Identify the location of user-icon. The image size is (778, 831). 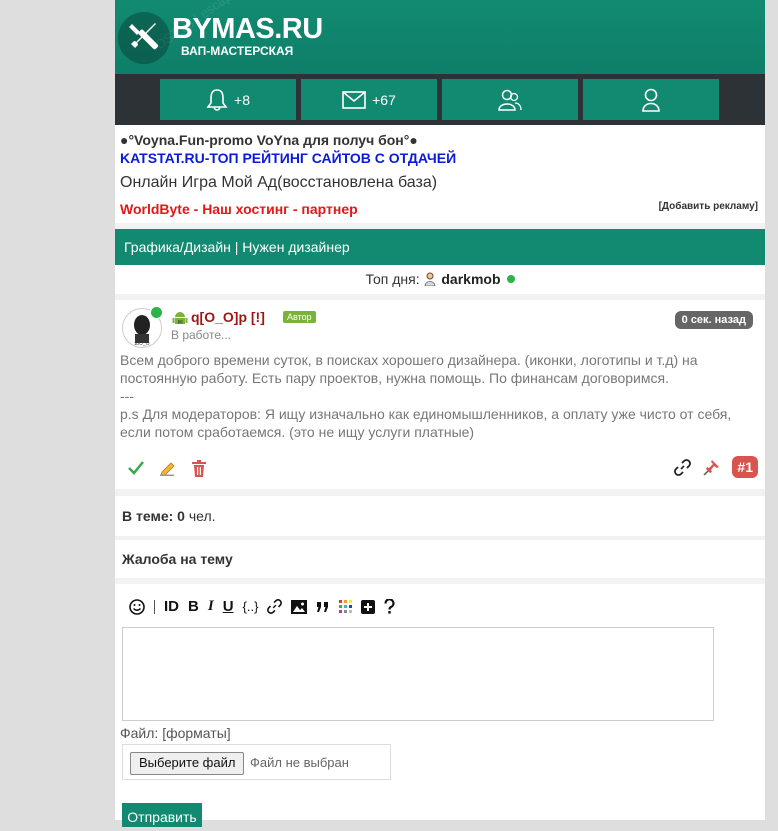
(651, 100).